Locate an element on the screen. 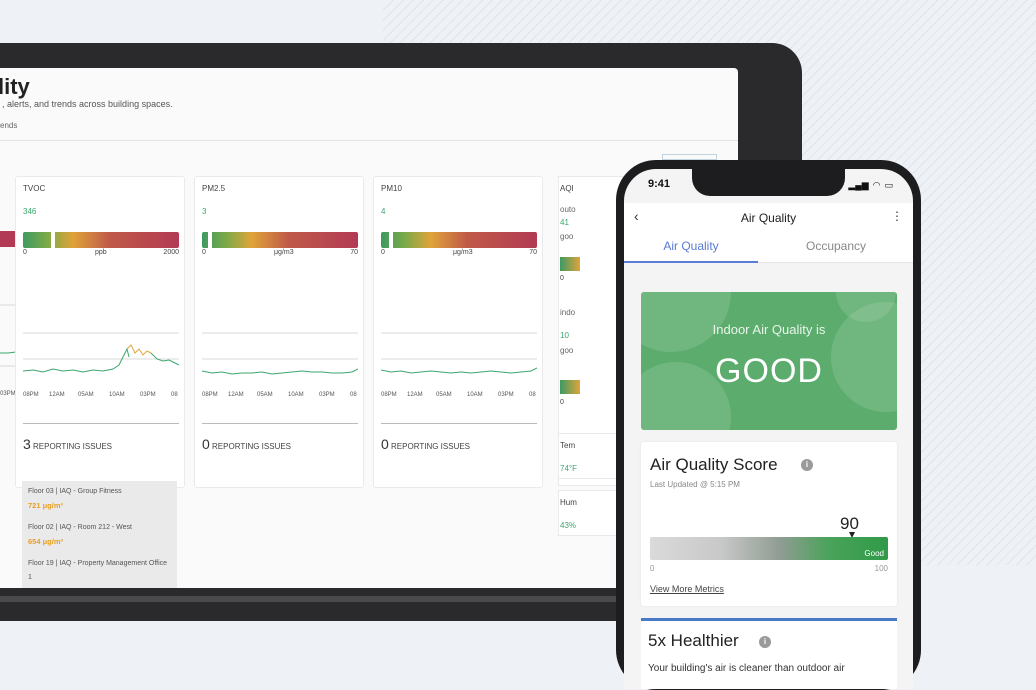 The height and width of the screenshot is (690, 1036). issues-count: 3 is located at coordinates (27, 444).